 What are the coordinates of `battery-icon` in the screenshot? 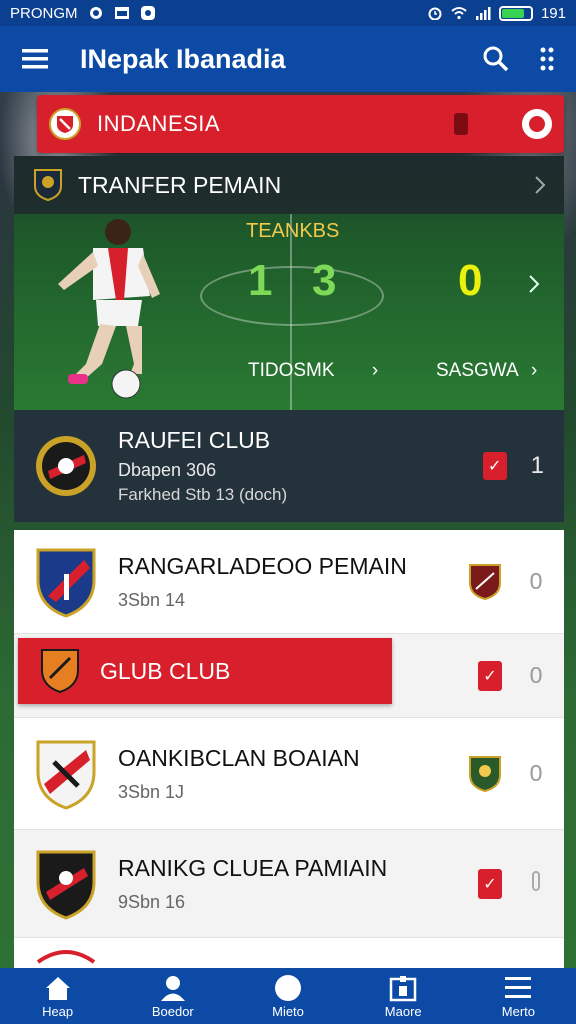 It's located at (515, 13).